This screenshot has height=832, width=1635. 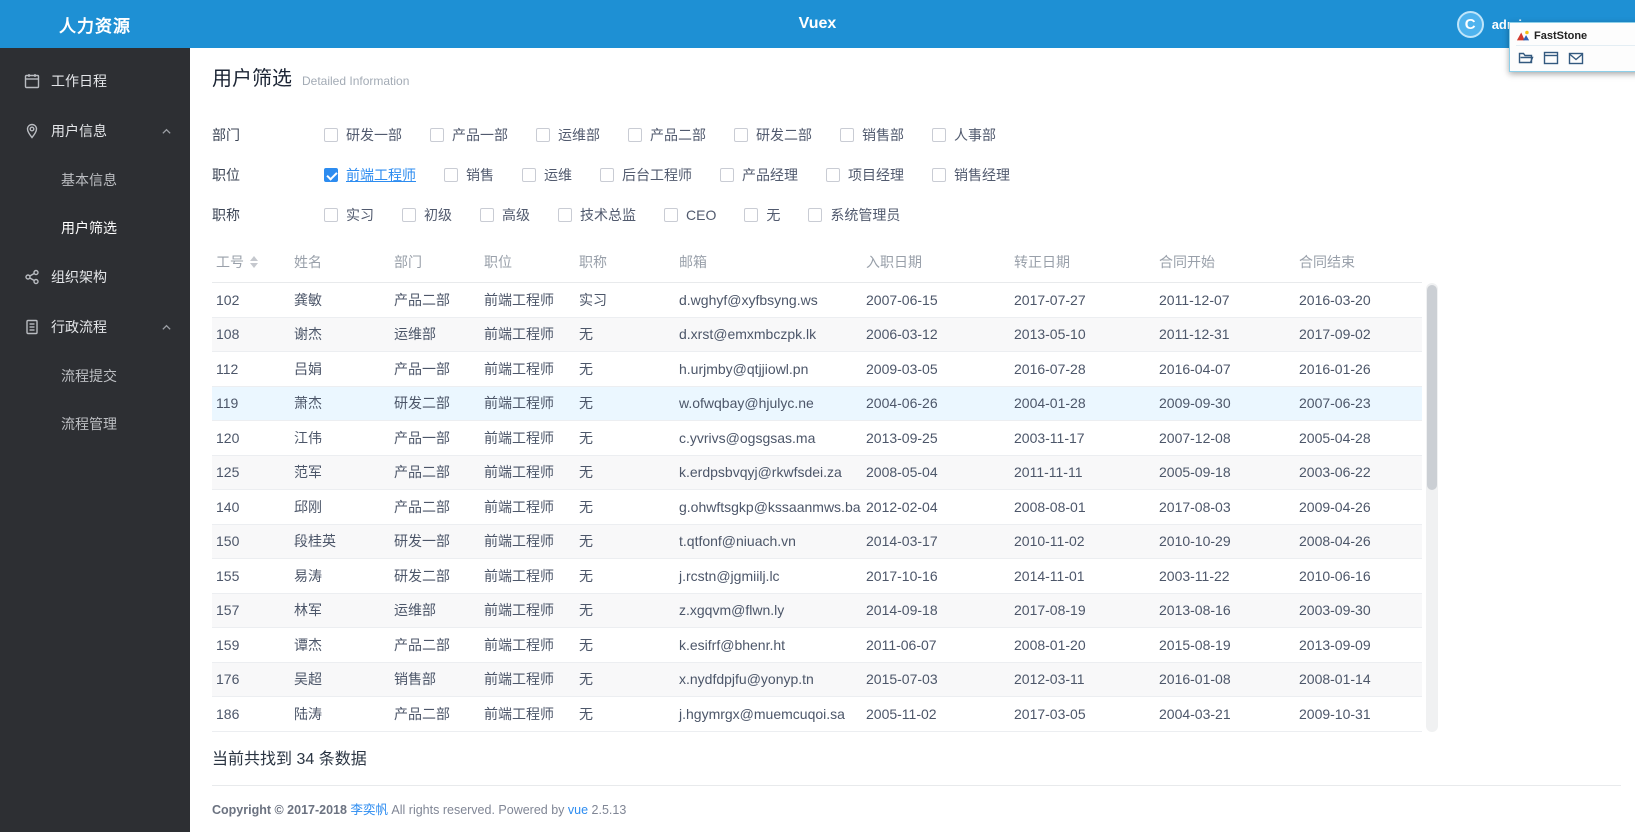 What do you see at coordinates (469, 135) in the screenshot?
I see `filter-checkbox-option: 产品一部` at bounding box center [469, 135].